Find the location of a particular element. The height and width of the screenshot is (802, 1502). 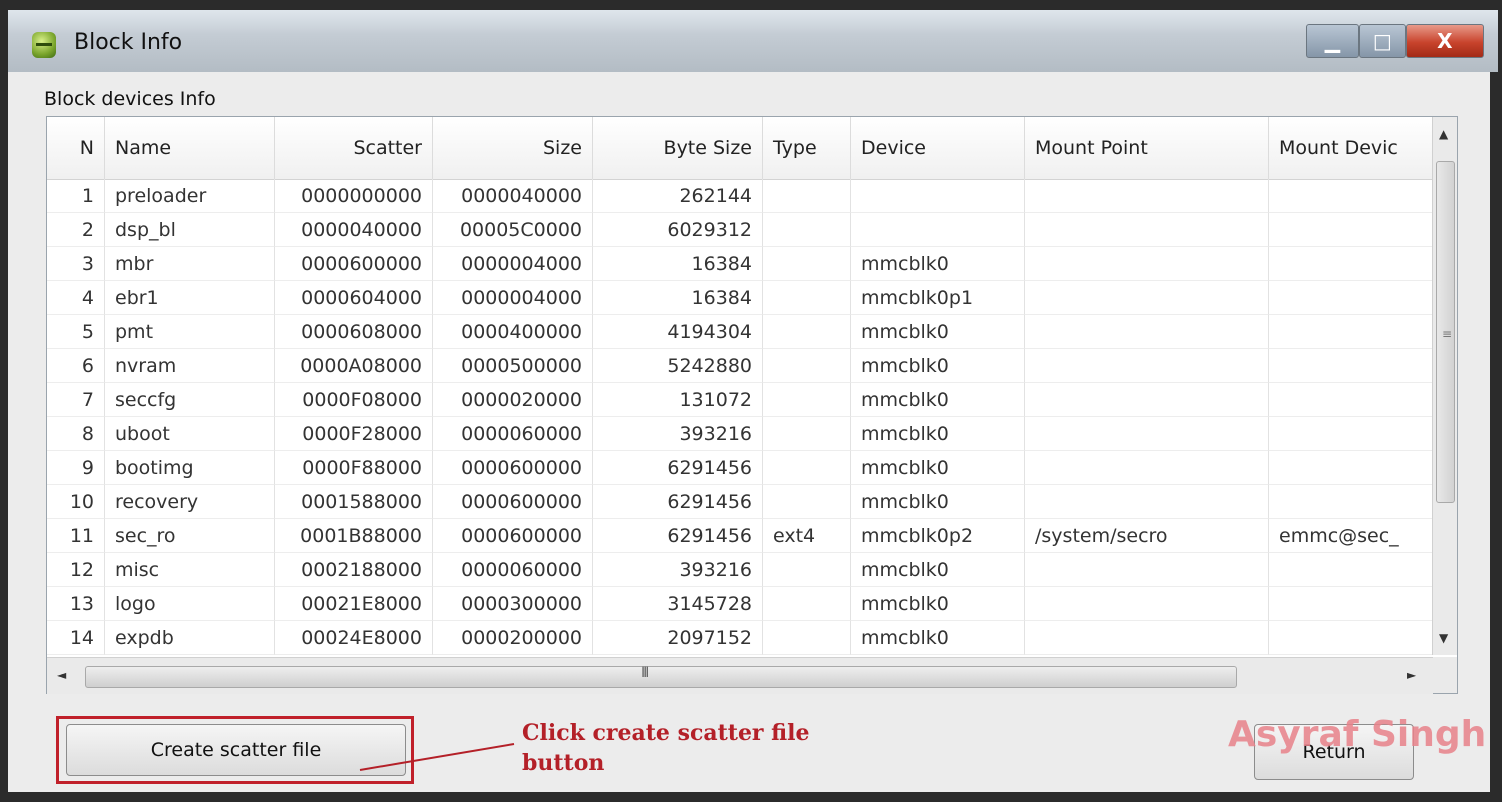

callout-pointer is located at coordinates (437, 757).